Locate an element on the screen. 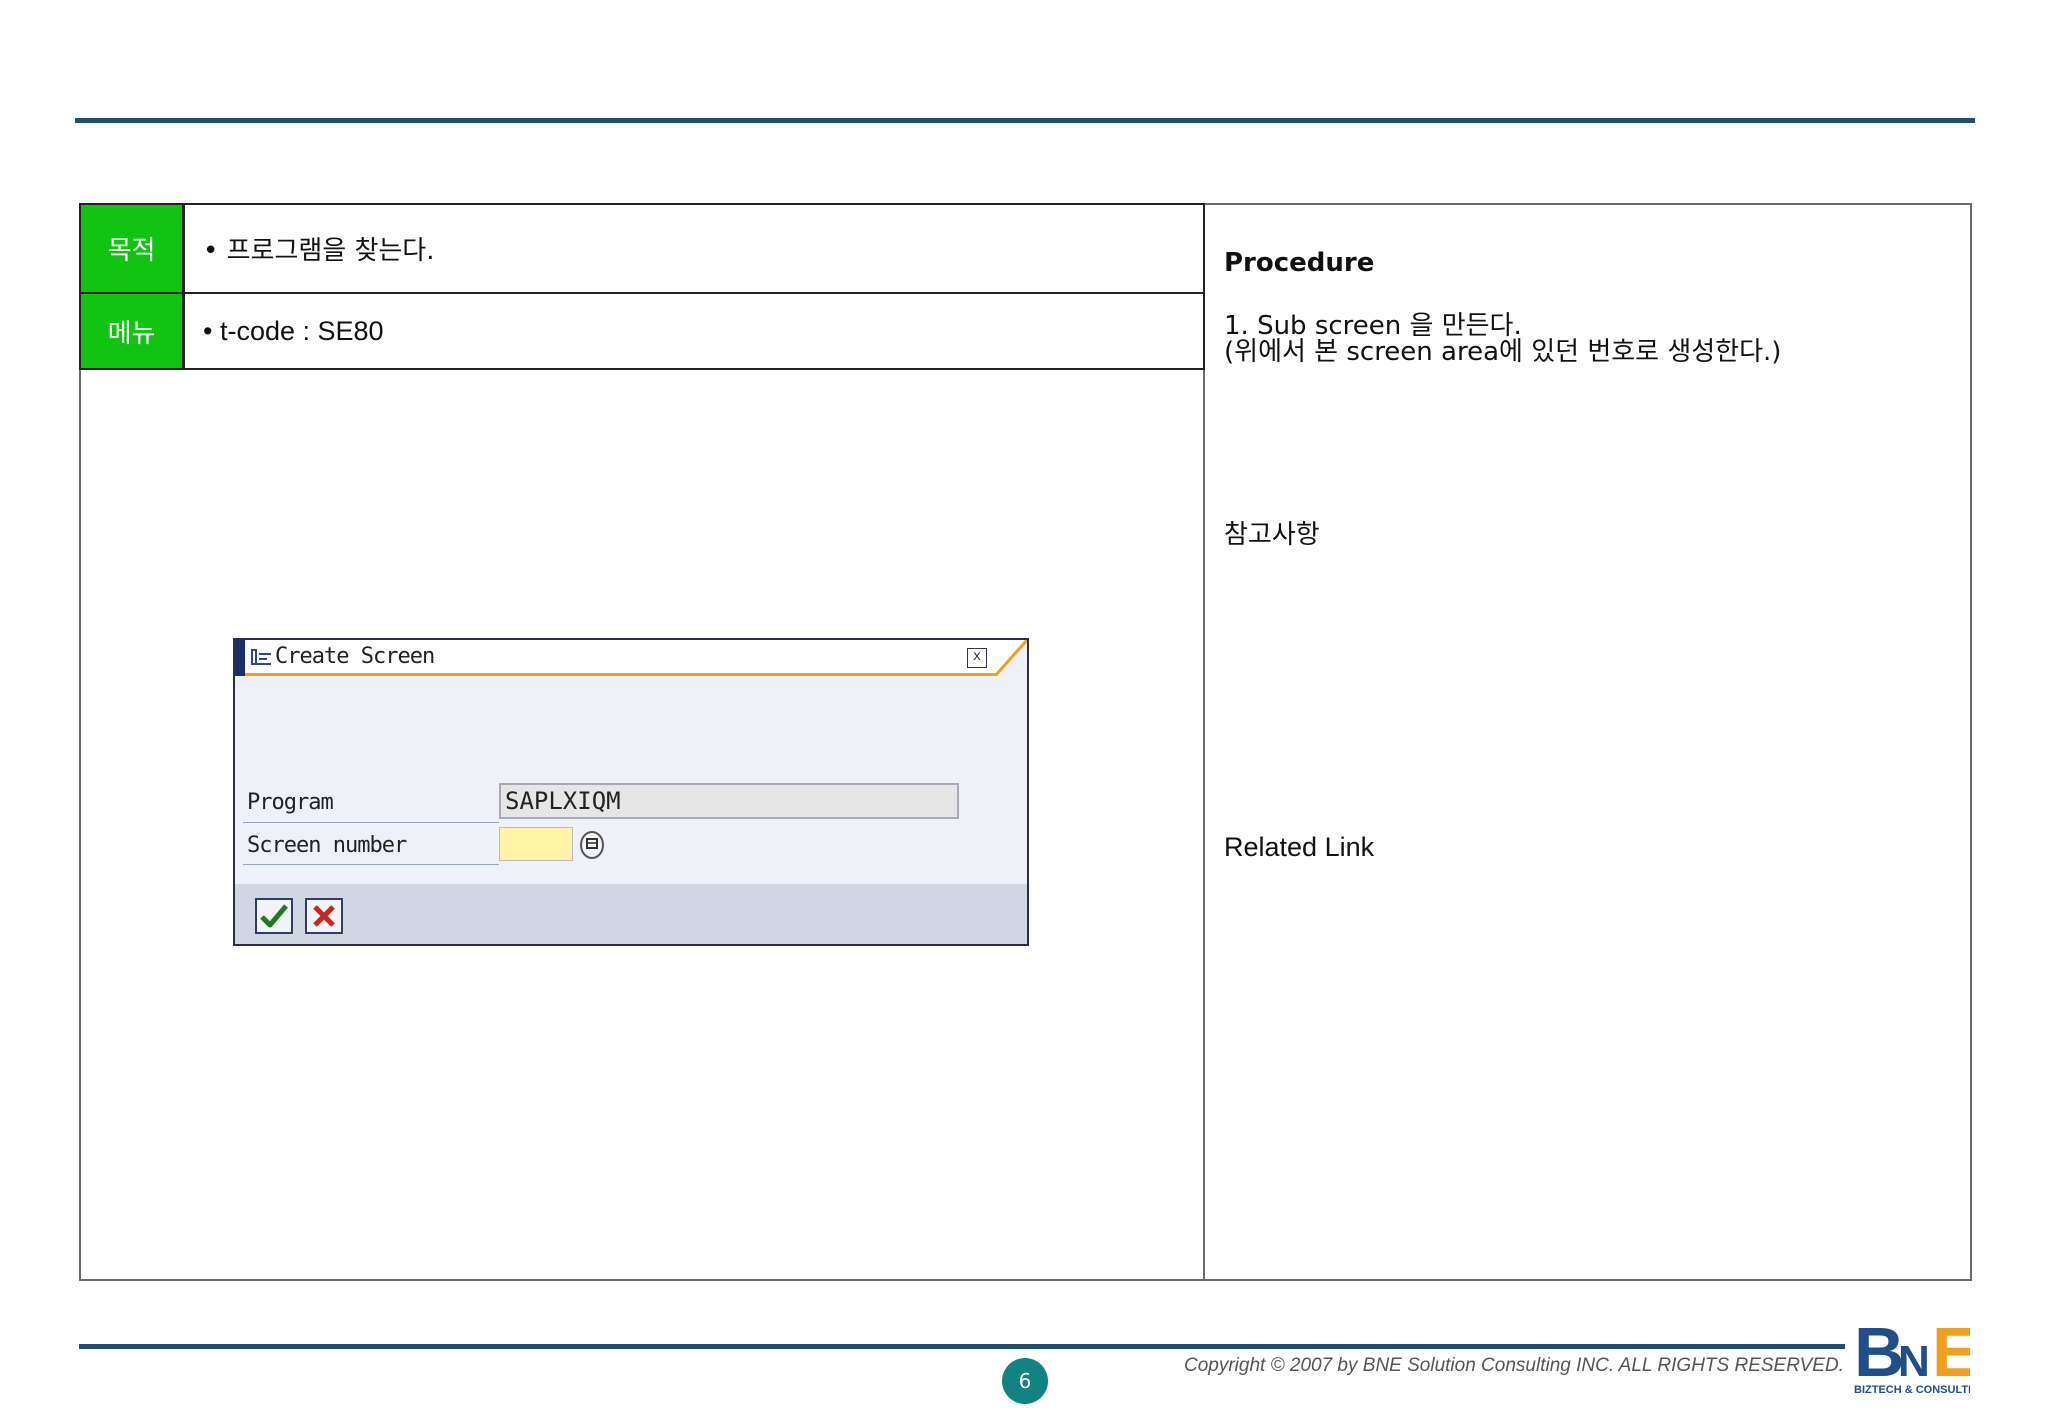 The image size is (2048, 1418). dialog-button-bar is located at coordinates (631, 914).